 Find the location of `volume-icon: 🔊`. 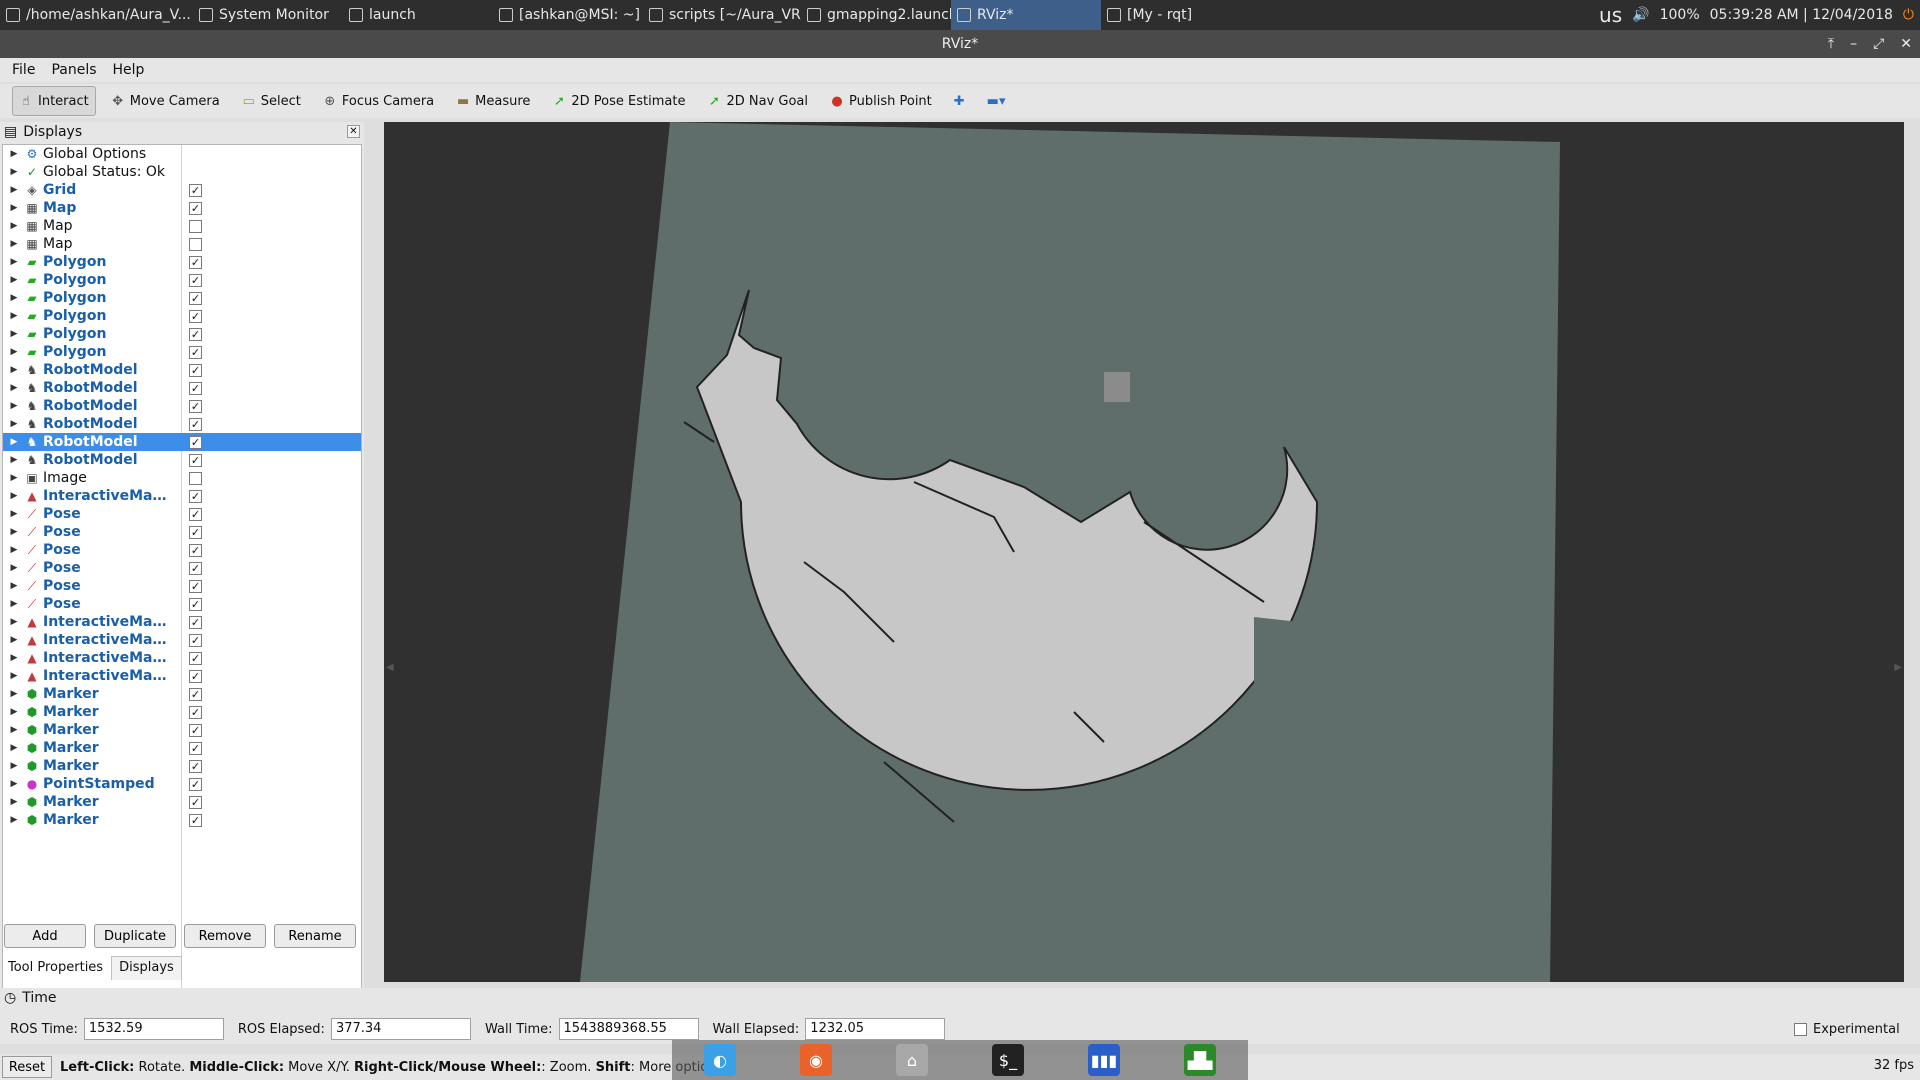

volume-icon: 🔊 is located at coordinates (1640, 15).